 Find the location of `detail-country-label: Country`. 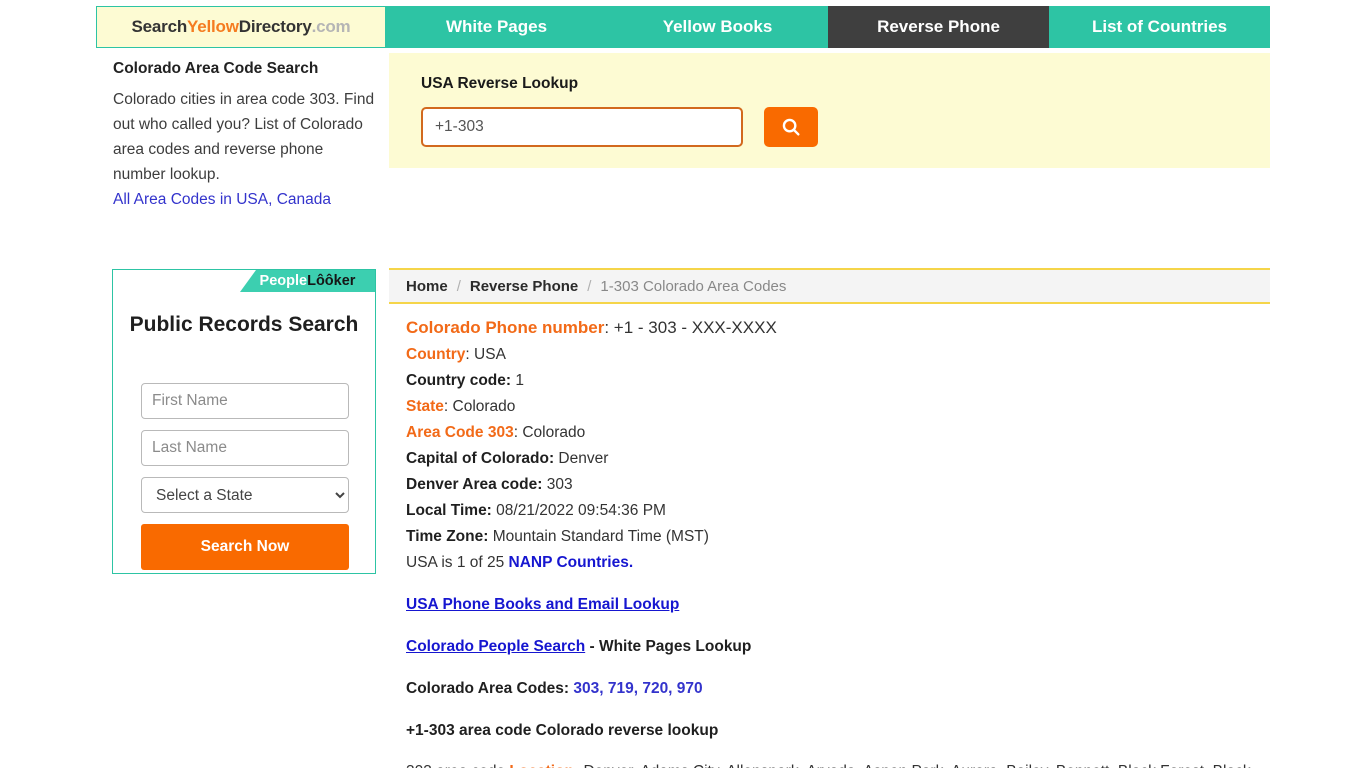

detail-country-label: Country is located at coordinates (436, 354).